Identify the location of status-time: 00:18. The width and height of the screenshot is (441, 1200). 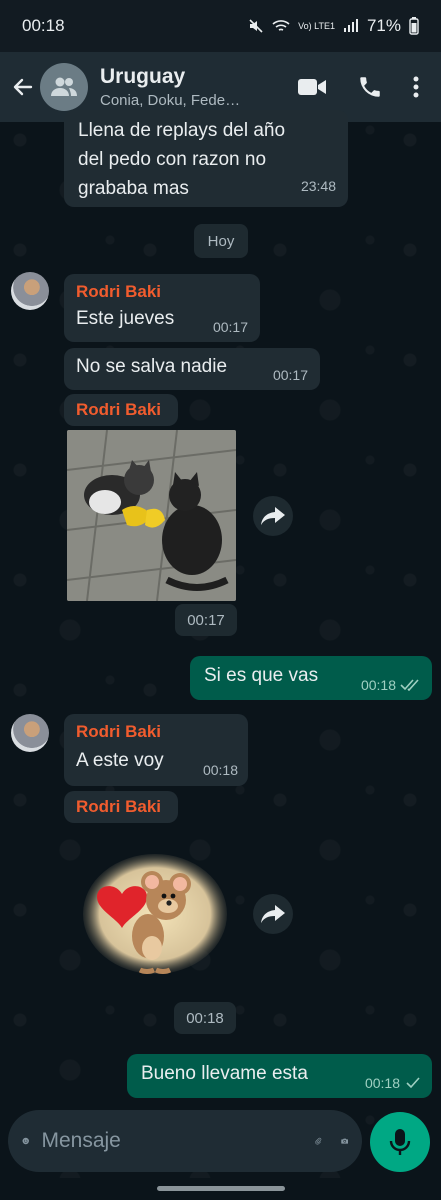
(43, 25).